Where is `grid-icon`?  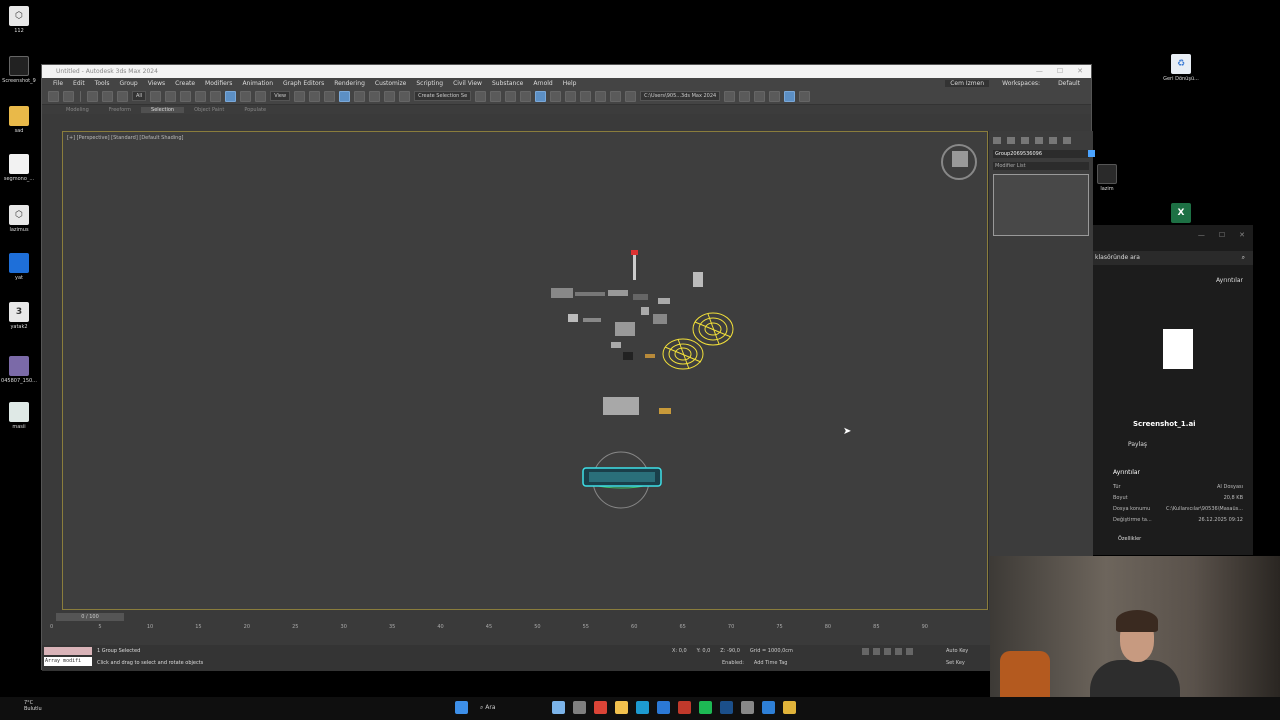 grid-icon is located at coordinates (790, 96).